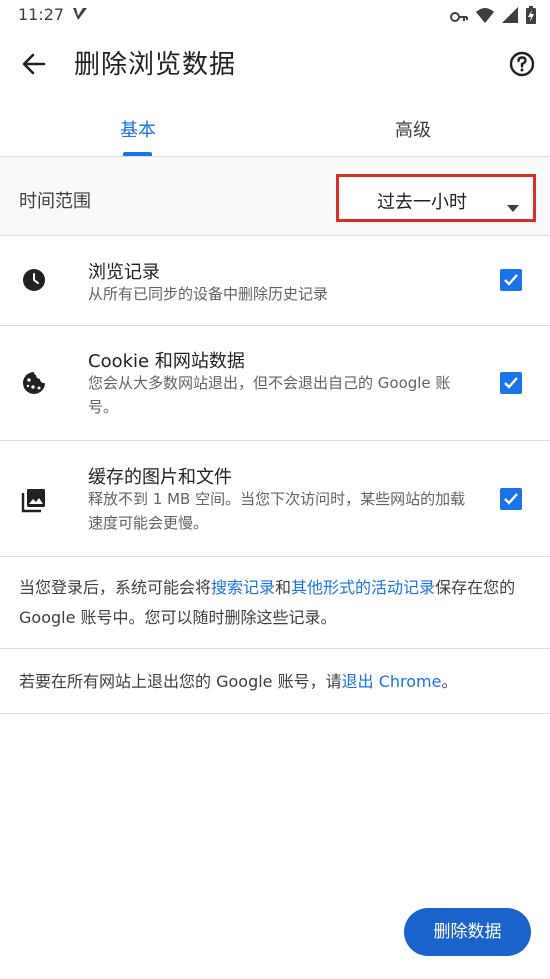 The height and width of the screenshot is (979, 550). Describe the element at coordinates (138, 129) in the screenshot. I see `tab-basic: 基本` at that location.